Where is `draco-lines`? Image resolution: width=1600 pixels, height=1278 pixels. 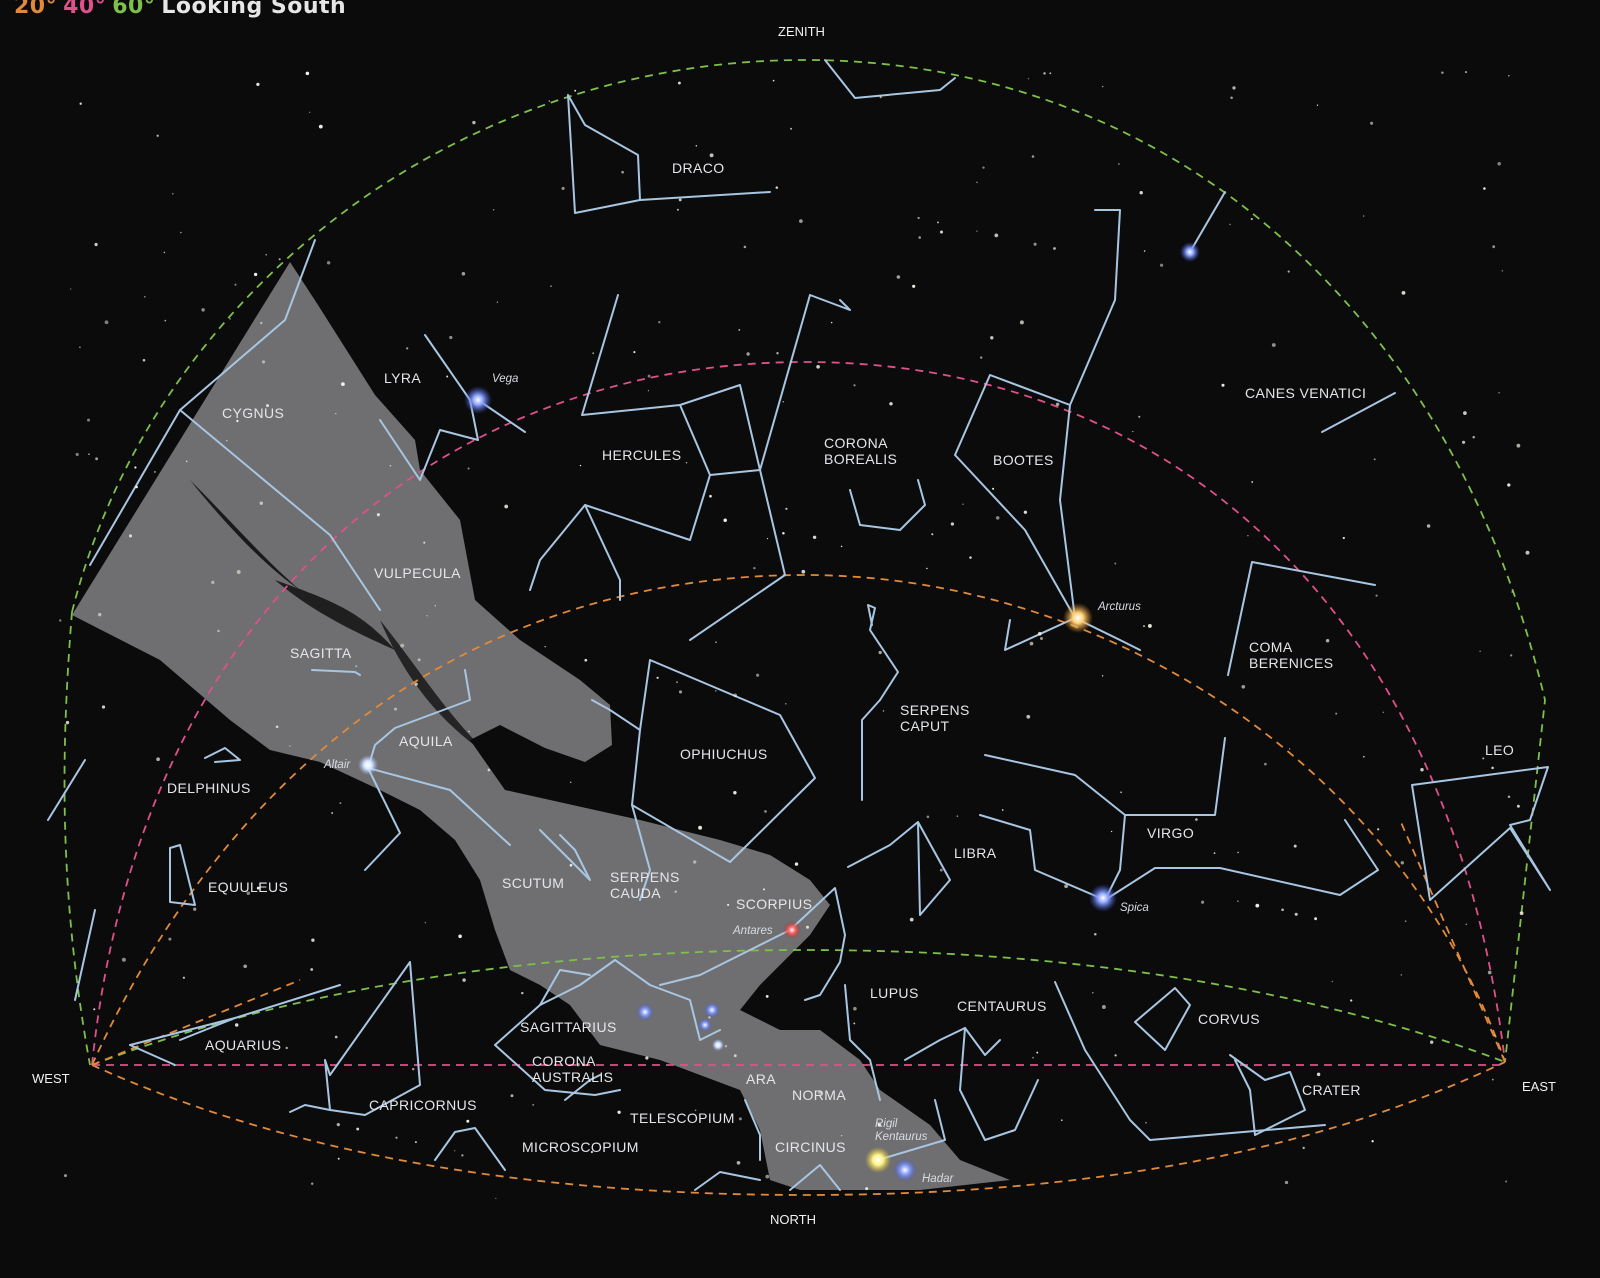 draco-lines is located at coordinates (604, 154).